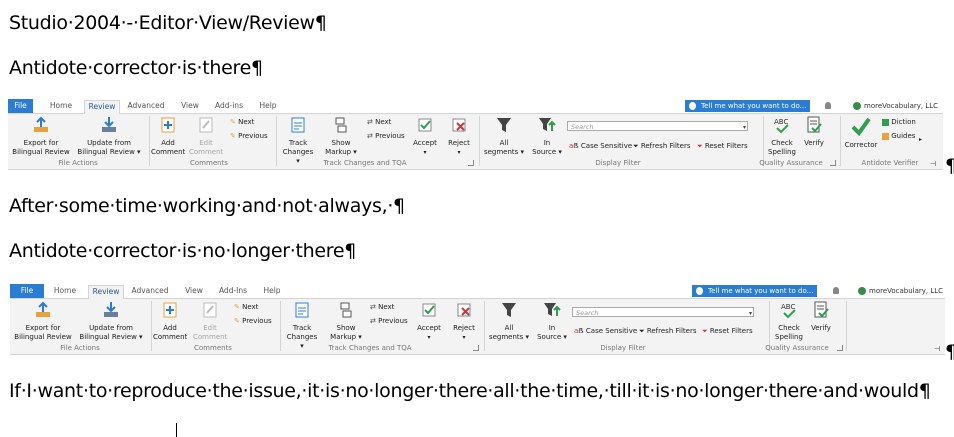 The height and width of the screenshot is (437, 954). What do you see at coordinates (643, 331) in the screenshot?
I see `refresh-filter-icon: ⏷` at bounding box center [643, 331].